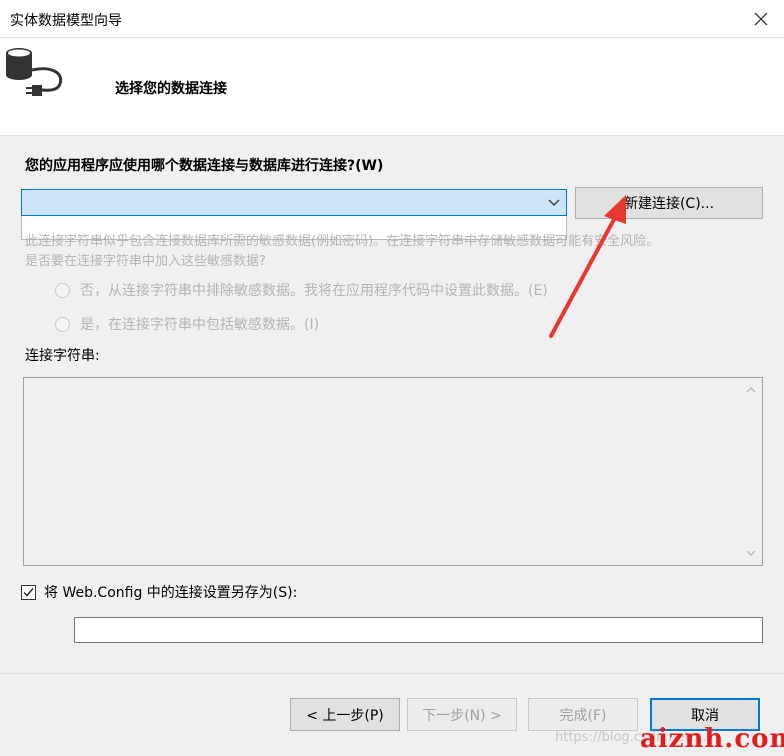 This screenshot has width=784, height=756. What do you see at coordinates (345, 714) in the screenshot?
I see `previous-button: < 上一步(P)` at bounding box center [345, 714].